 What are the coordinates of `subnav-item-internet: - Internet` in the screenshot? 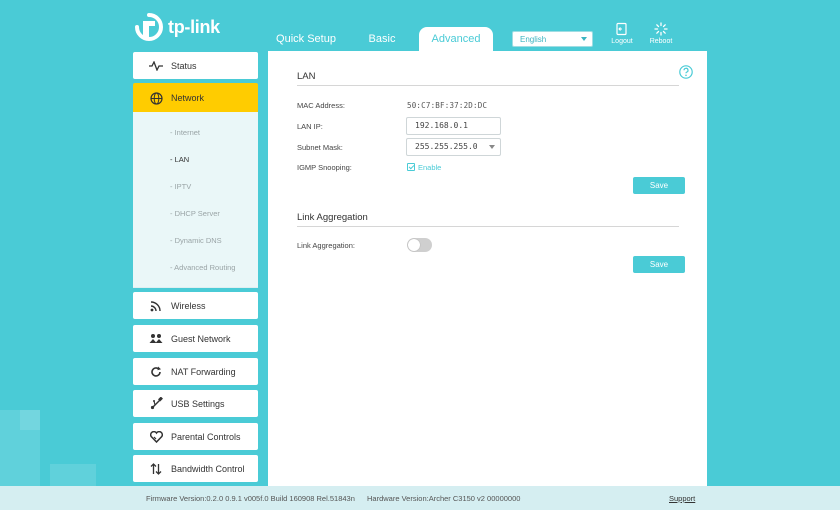 It's located at (185, 132).